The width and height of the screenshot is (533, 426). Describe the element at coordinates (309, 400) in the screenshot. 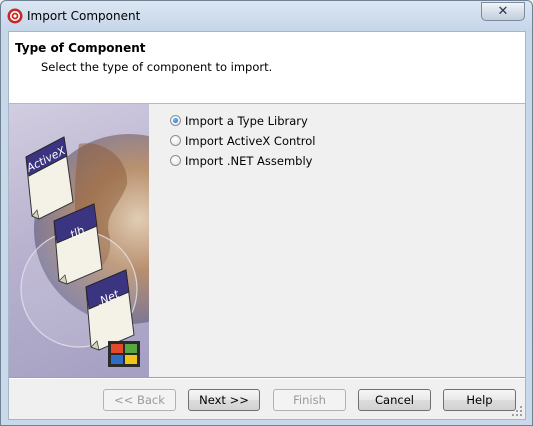

I see `finish-button: Finish` at that location.